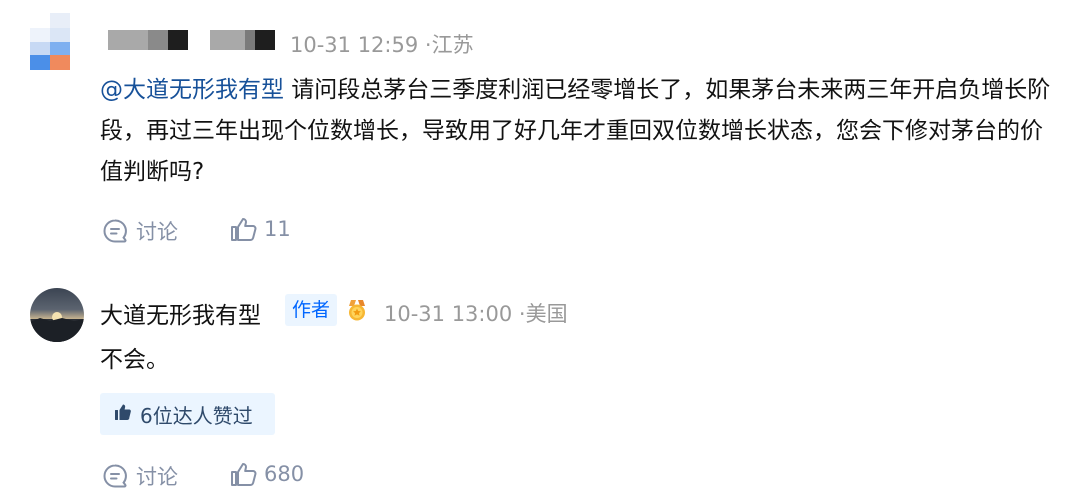 This screenshot has height=504, width=1080. What do you see at coordinates (134, 360) in the screenshot?
I see `reply-text: 不会。` at bounding box center [134, 360].